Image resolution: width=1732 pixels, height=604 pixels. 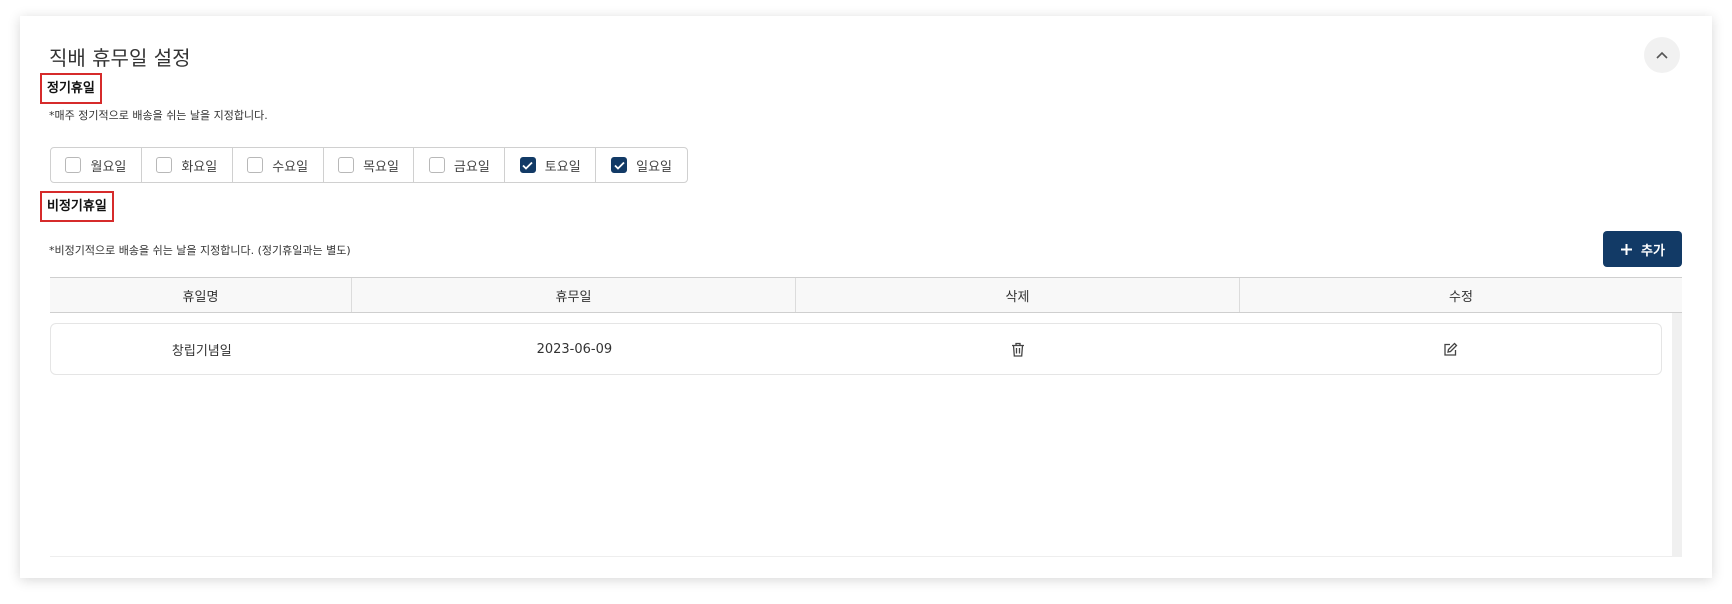 What do you see at coordinates (108, 167) in the screenshot?
I see `day-label: 월요일` at bounding box center [108, 167].